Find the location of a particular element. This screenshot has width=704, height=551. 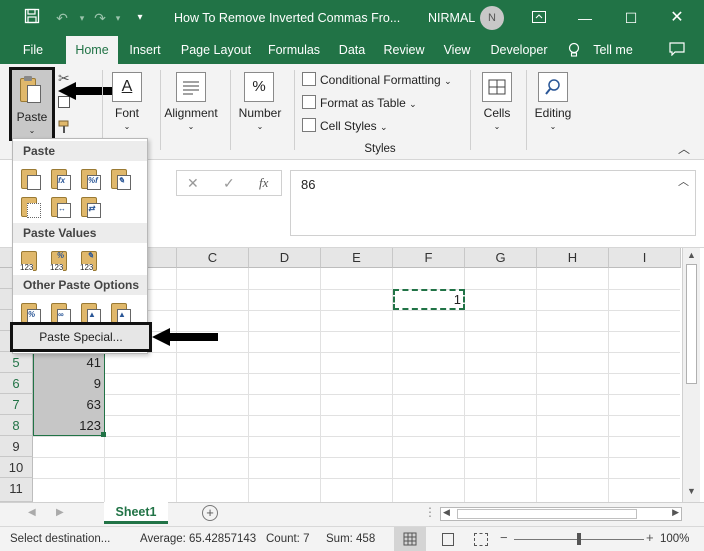

tab-page-layout: Page Layout is located at coordinates (216, 50).